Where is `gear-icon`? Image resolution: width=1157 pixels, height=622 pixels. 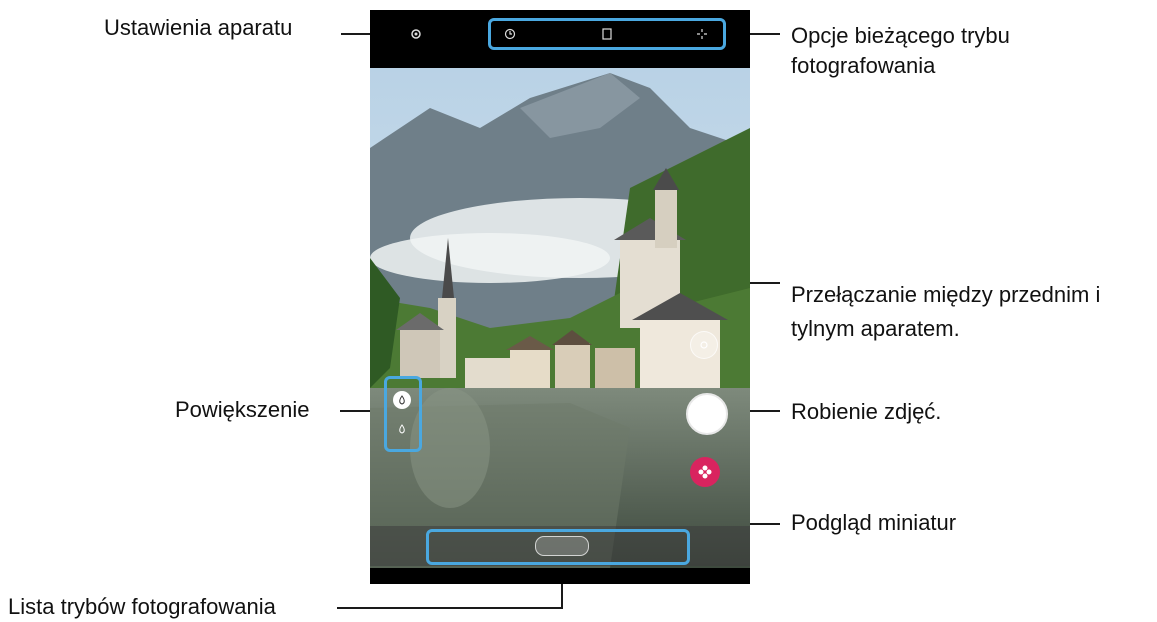 gear-icon is located at coordinates (416, 34).